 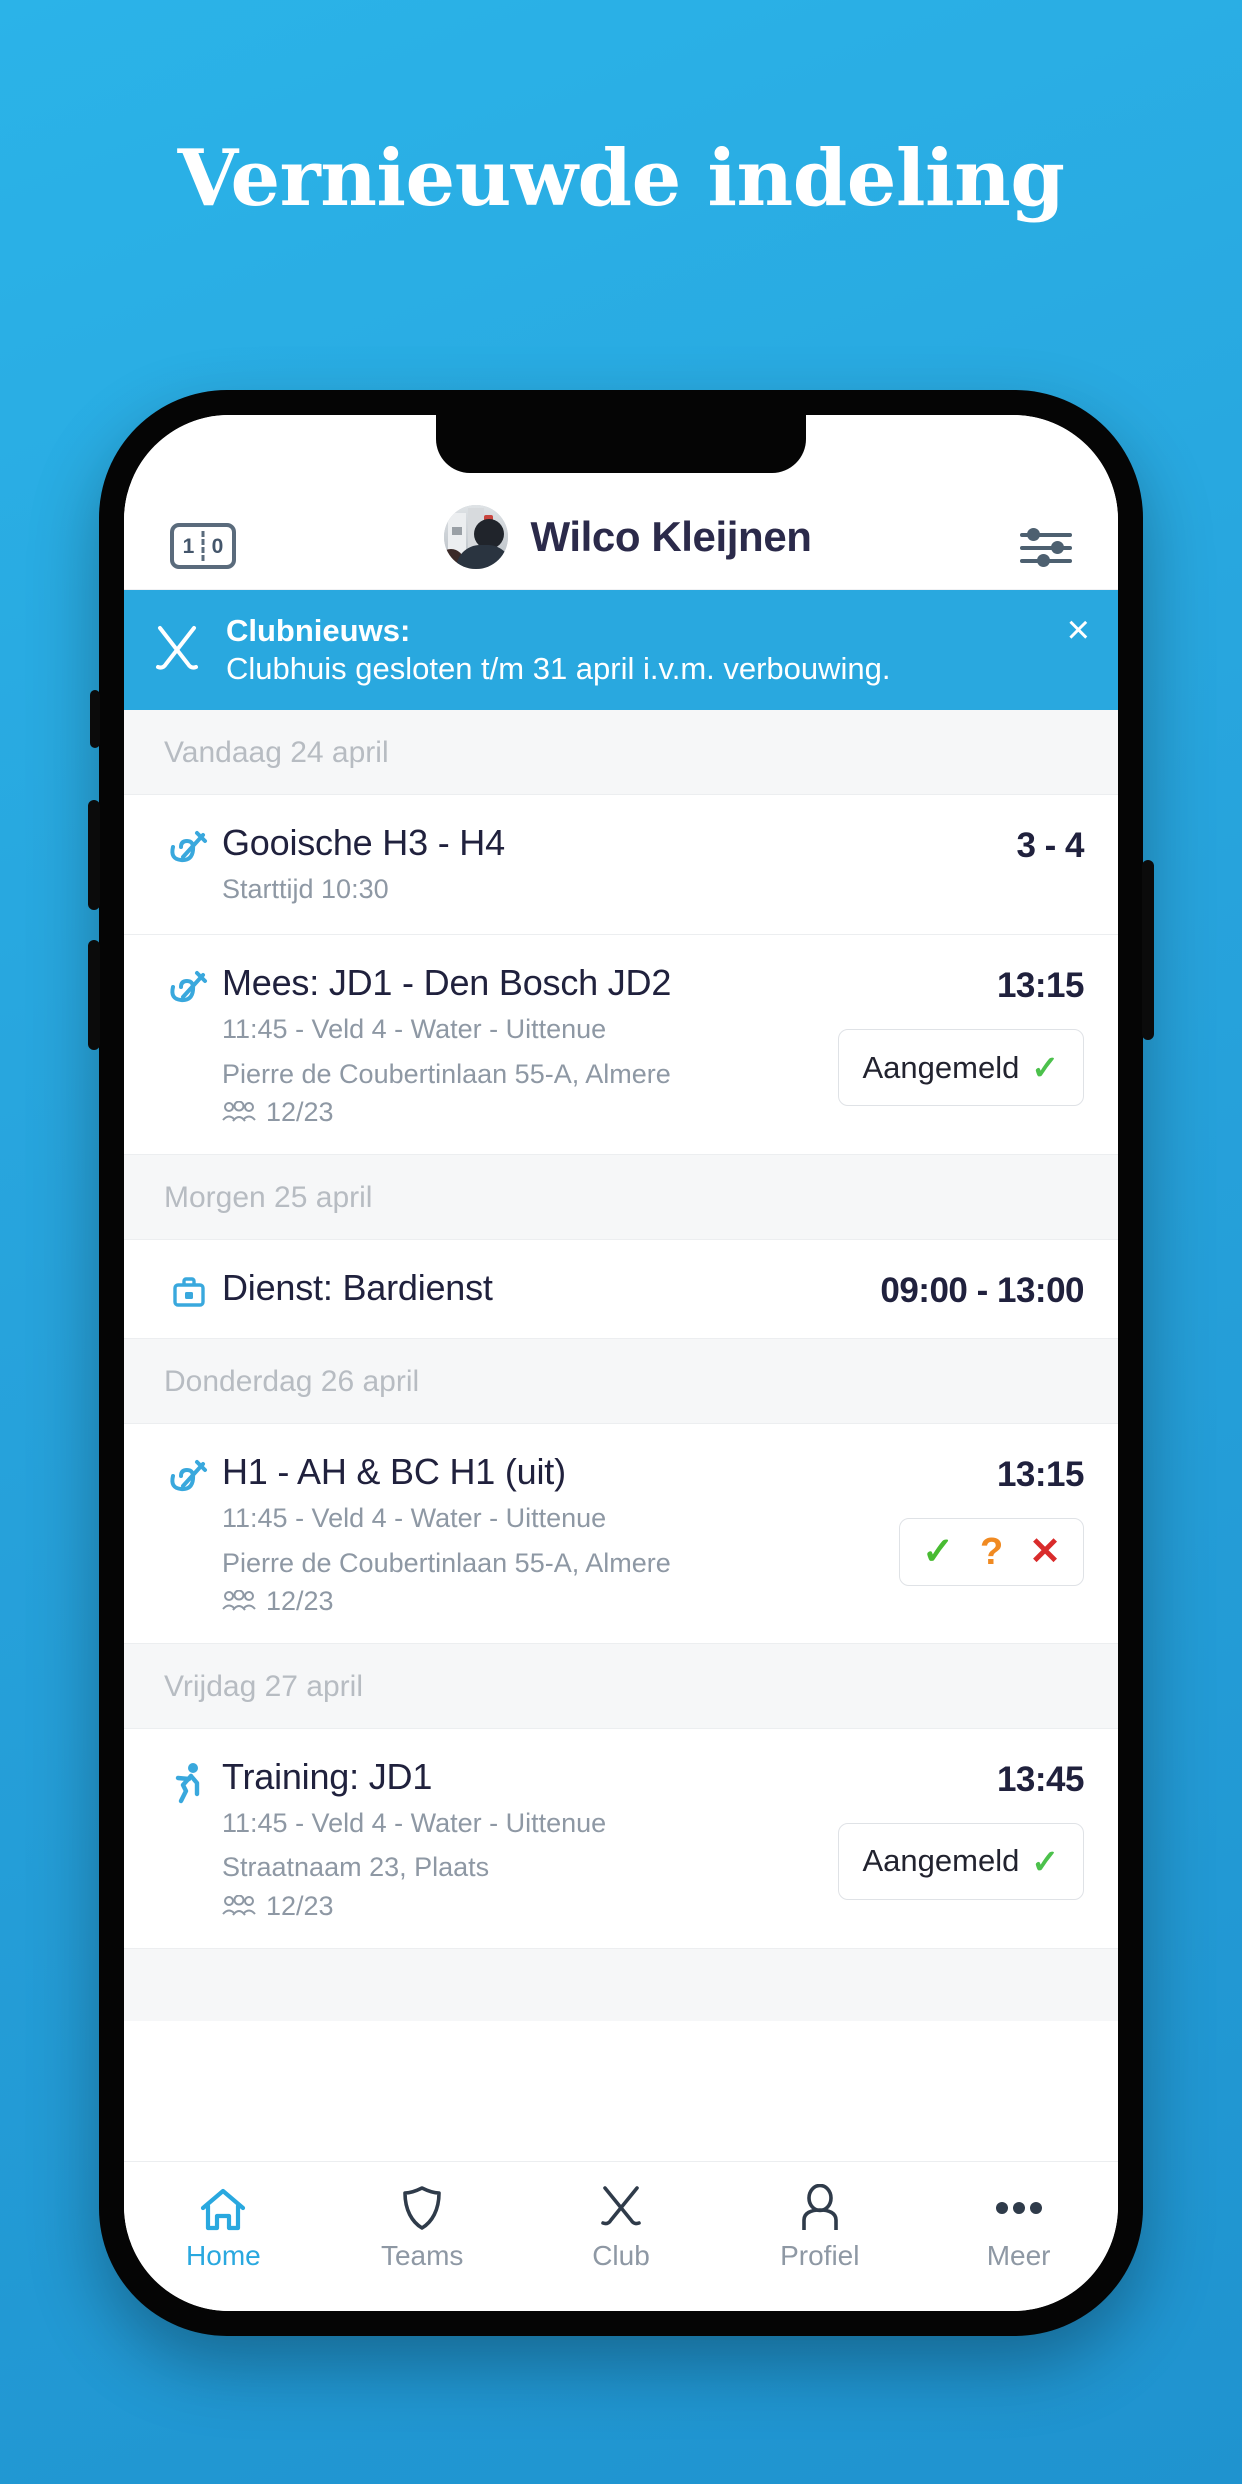 I want to click on event-right: 13:15 Aangemeld ✓, so click(x=953, y=1034).